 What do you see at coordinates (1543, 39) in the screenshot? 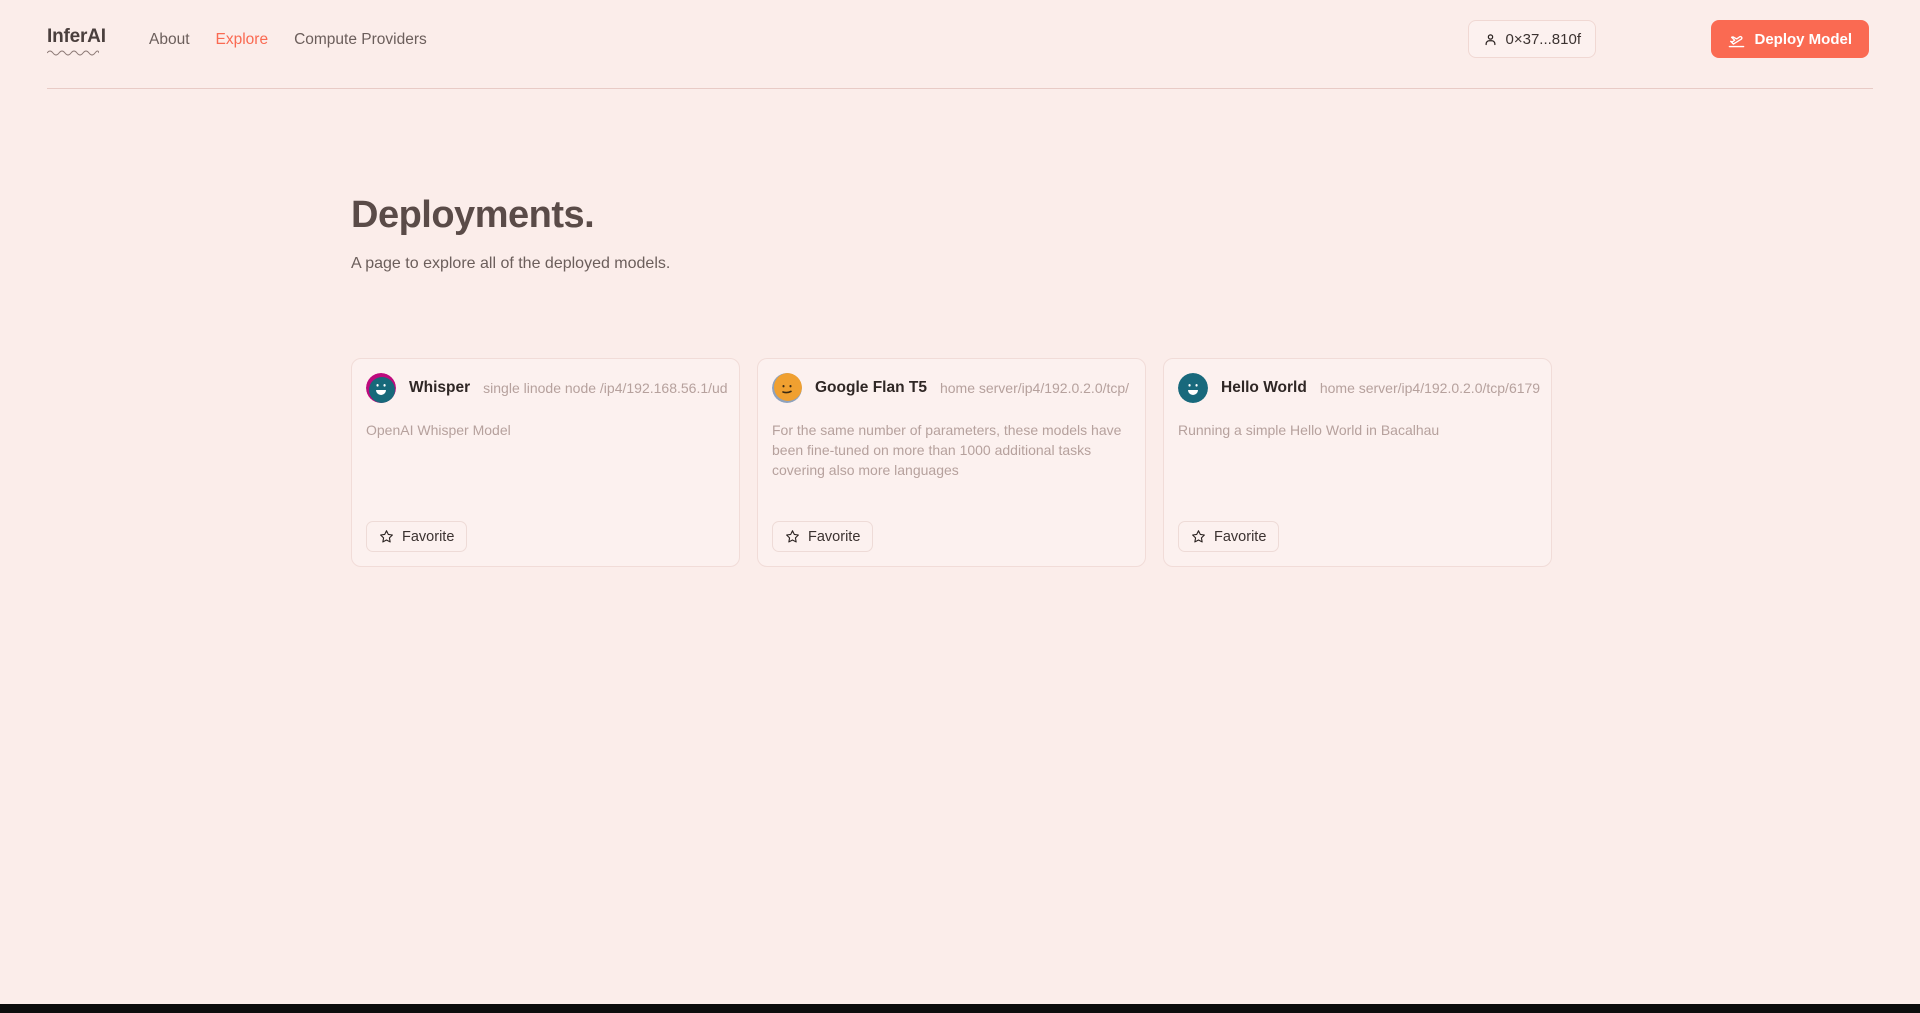
I see `wallet-address-label: 0×37...810f` at bounding box center [1543, 39].